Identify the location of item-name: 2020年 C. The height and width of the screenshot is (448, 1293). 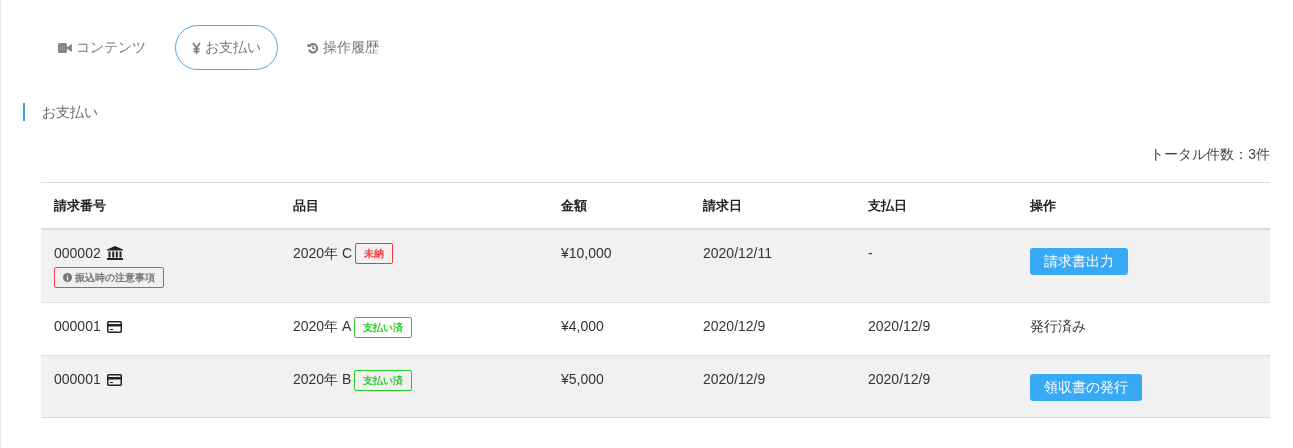
(323, 252).